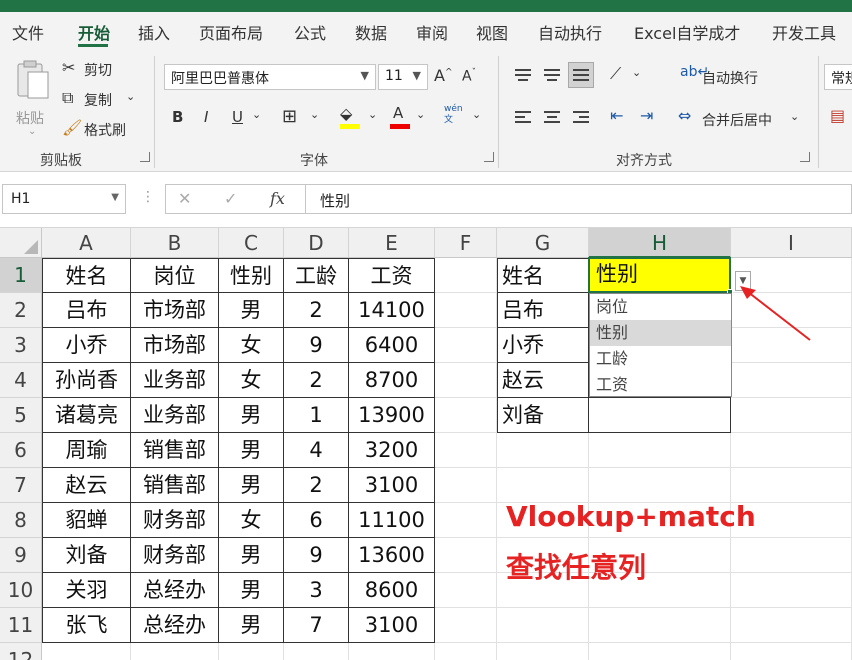 The width and height of the screenshot is (852, 660). What do you see at coordinates (660, 359) in the screenshot?
I see `dropdown-option: 工龄` at bounding box center [660, 359].